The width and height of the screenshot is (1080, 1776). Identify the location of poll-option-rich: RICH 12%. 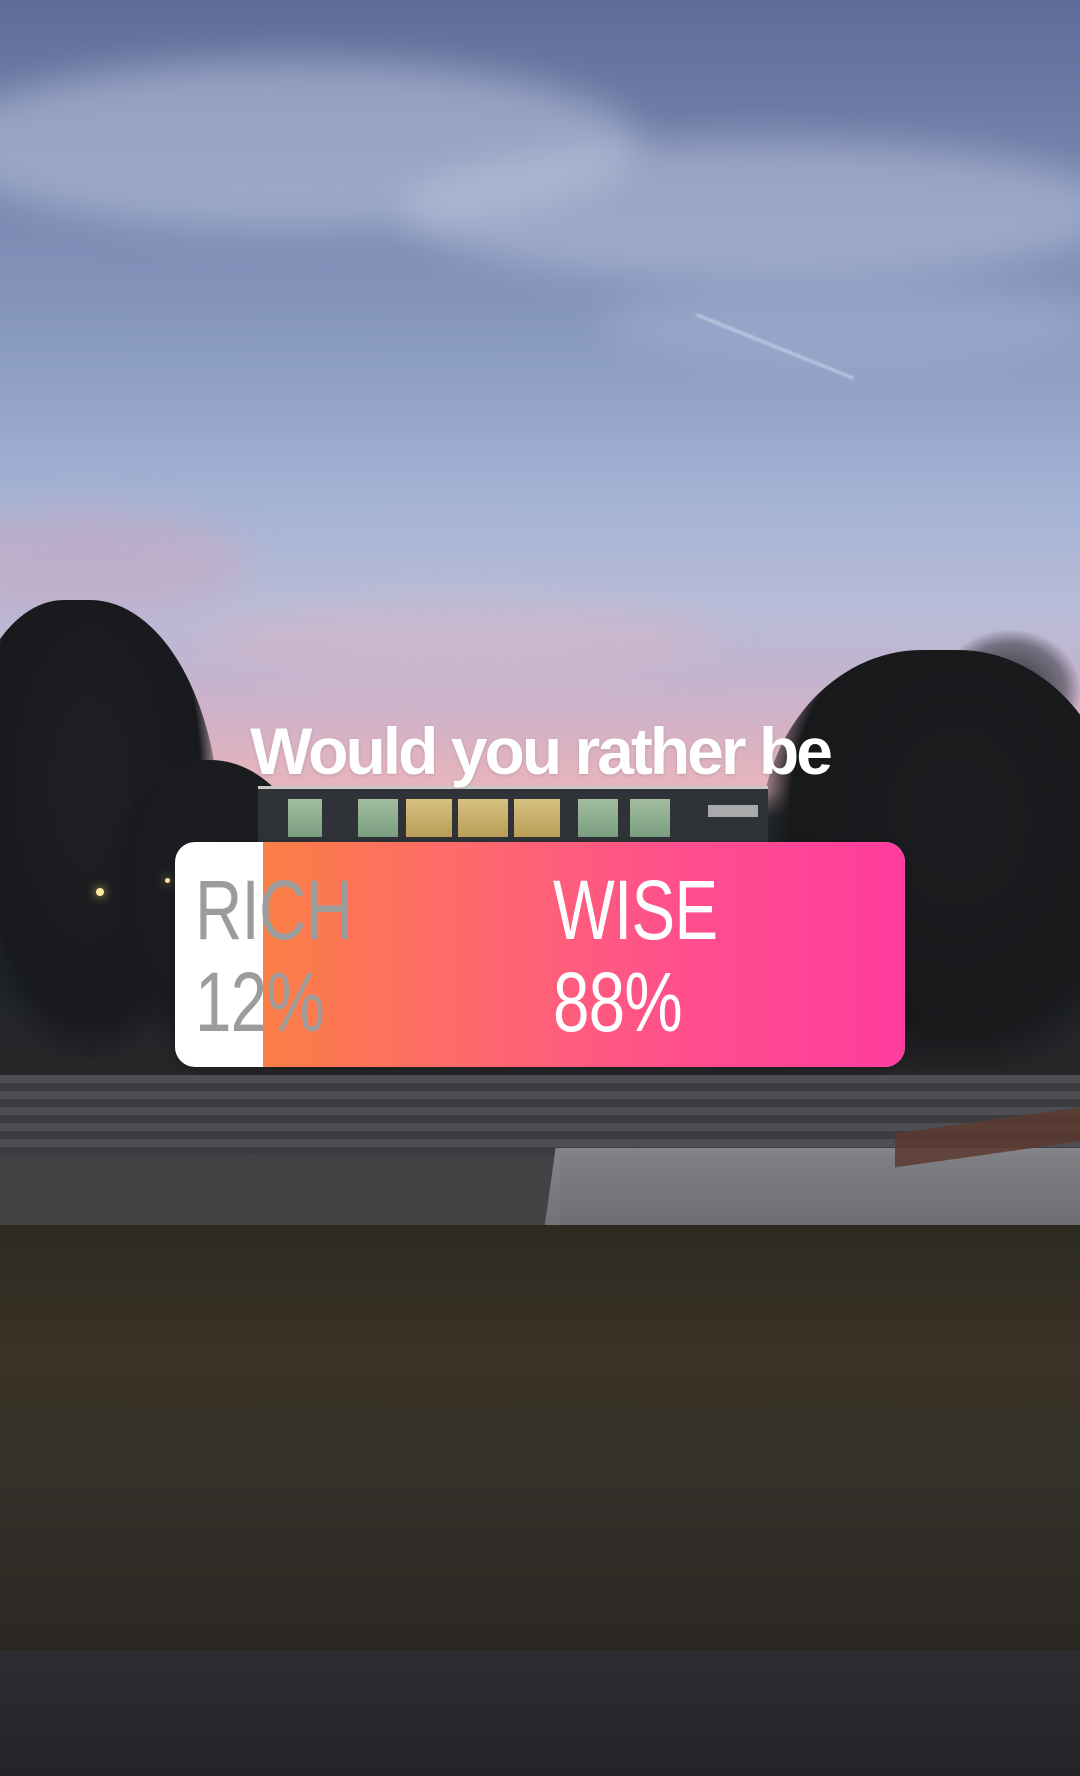
(274, 956).